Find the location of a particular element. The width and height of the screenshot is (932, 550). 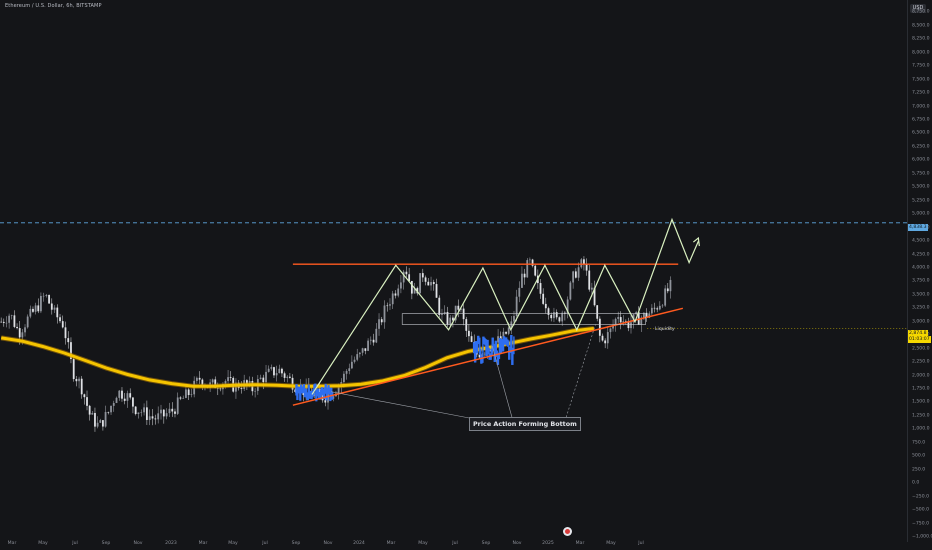

price-tick-label: 7,500.0 is located at coordinates (921, 80).